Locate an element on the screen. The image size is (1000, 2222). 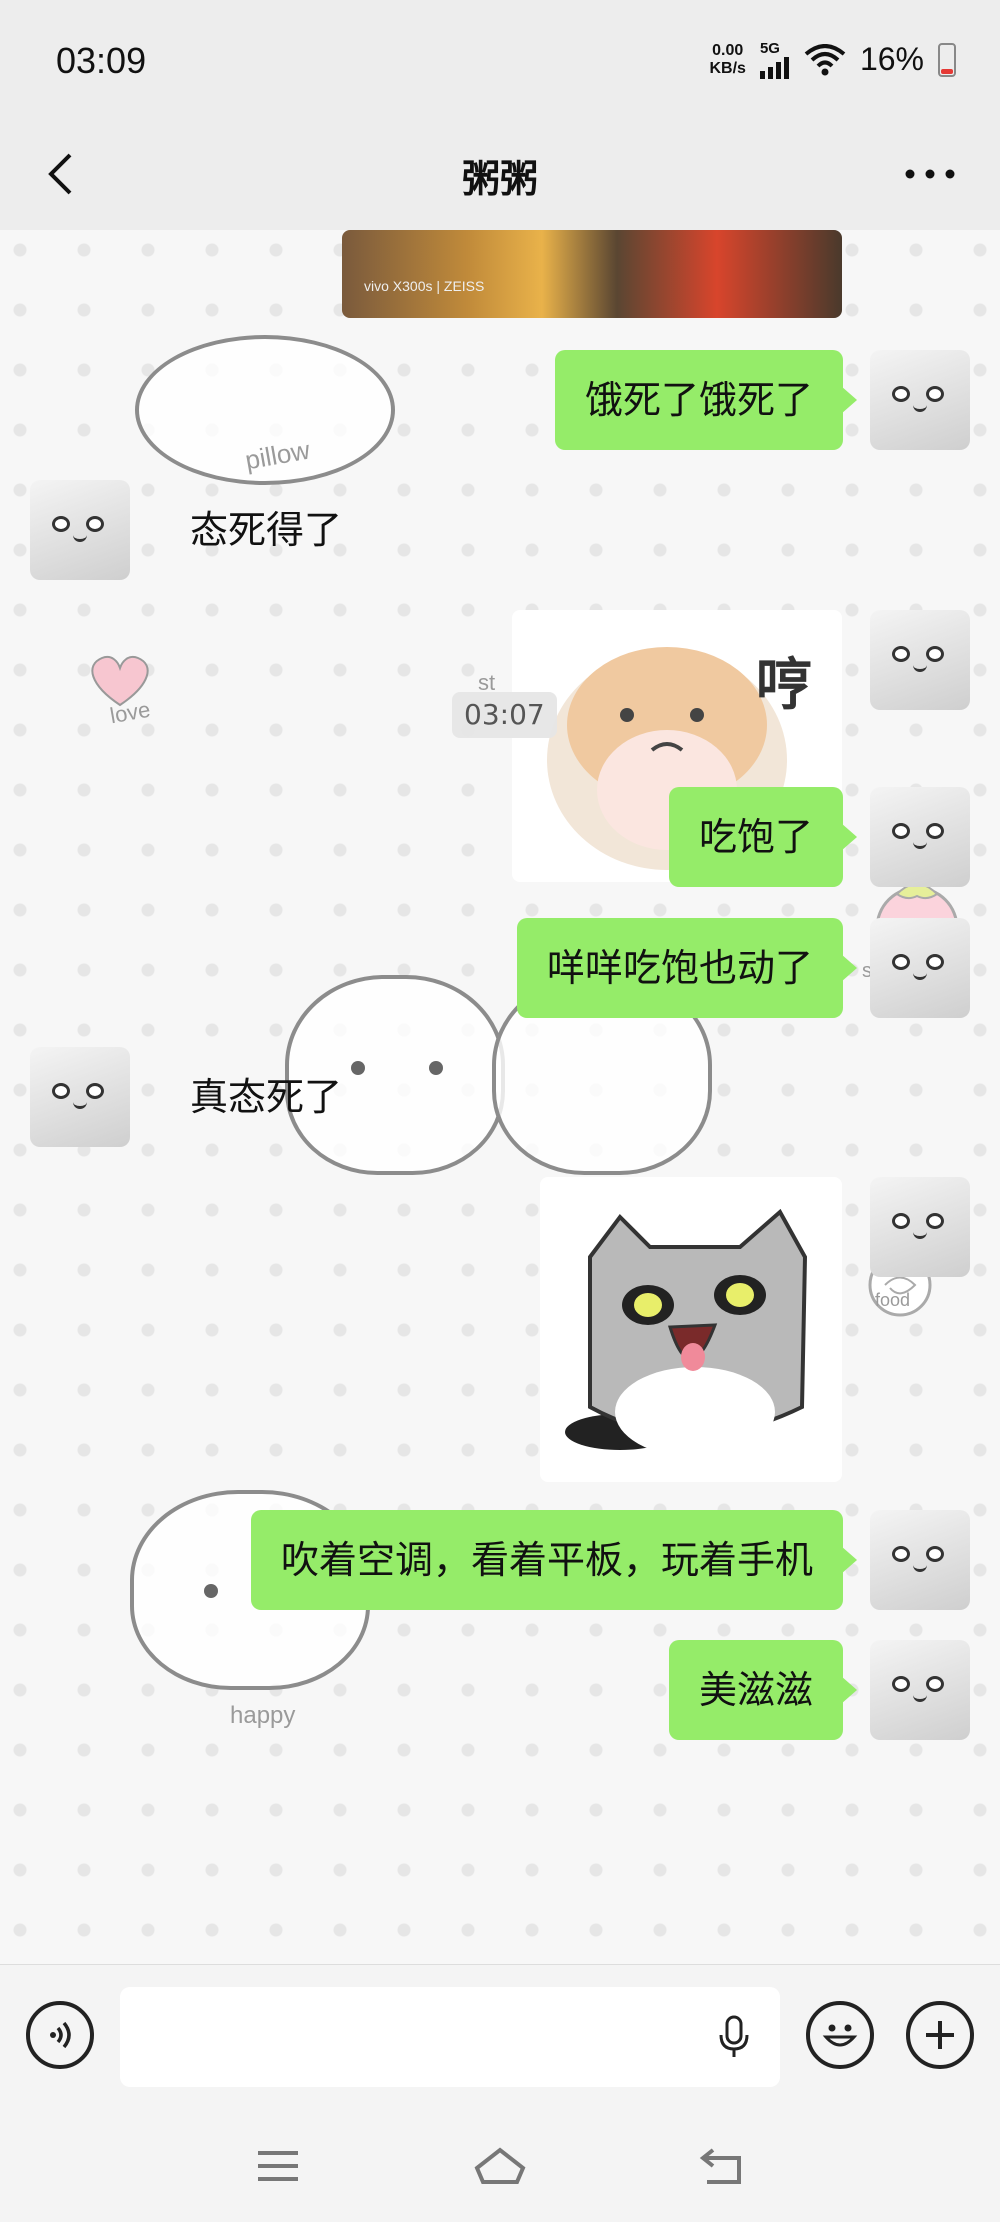
message-bubble: 态死得了 is located at coordinates (266, 530).